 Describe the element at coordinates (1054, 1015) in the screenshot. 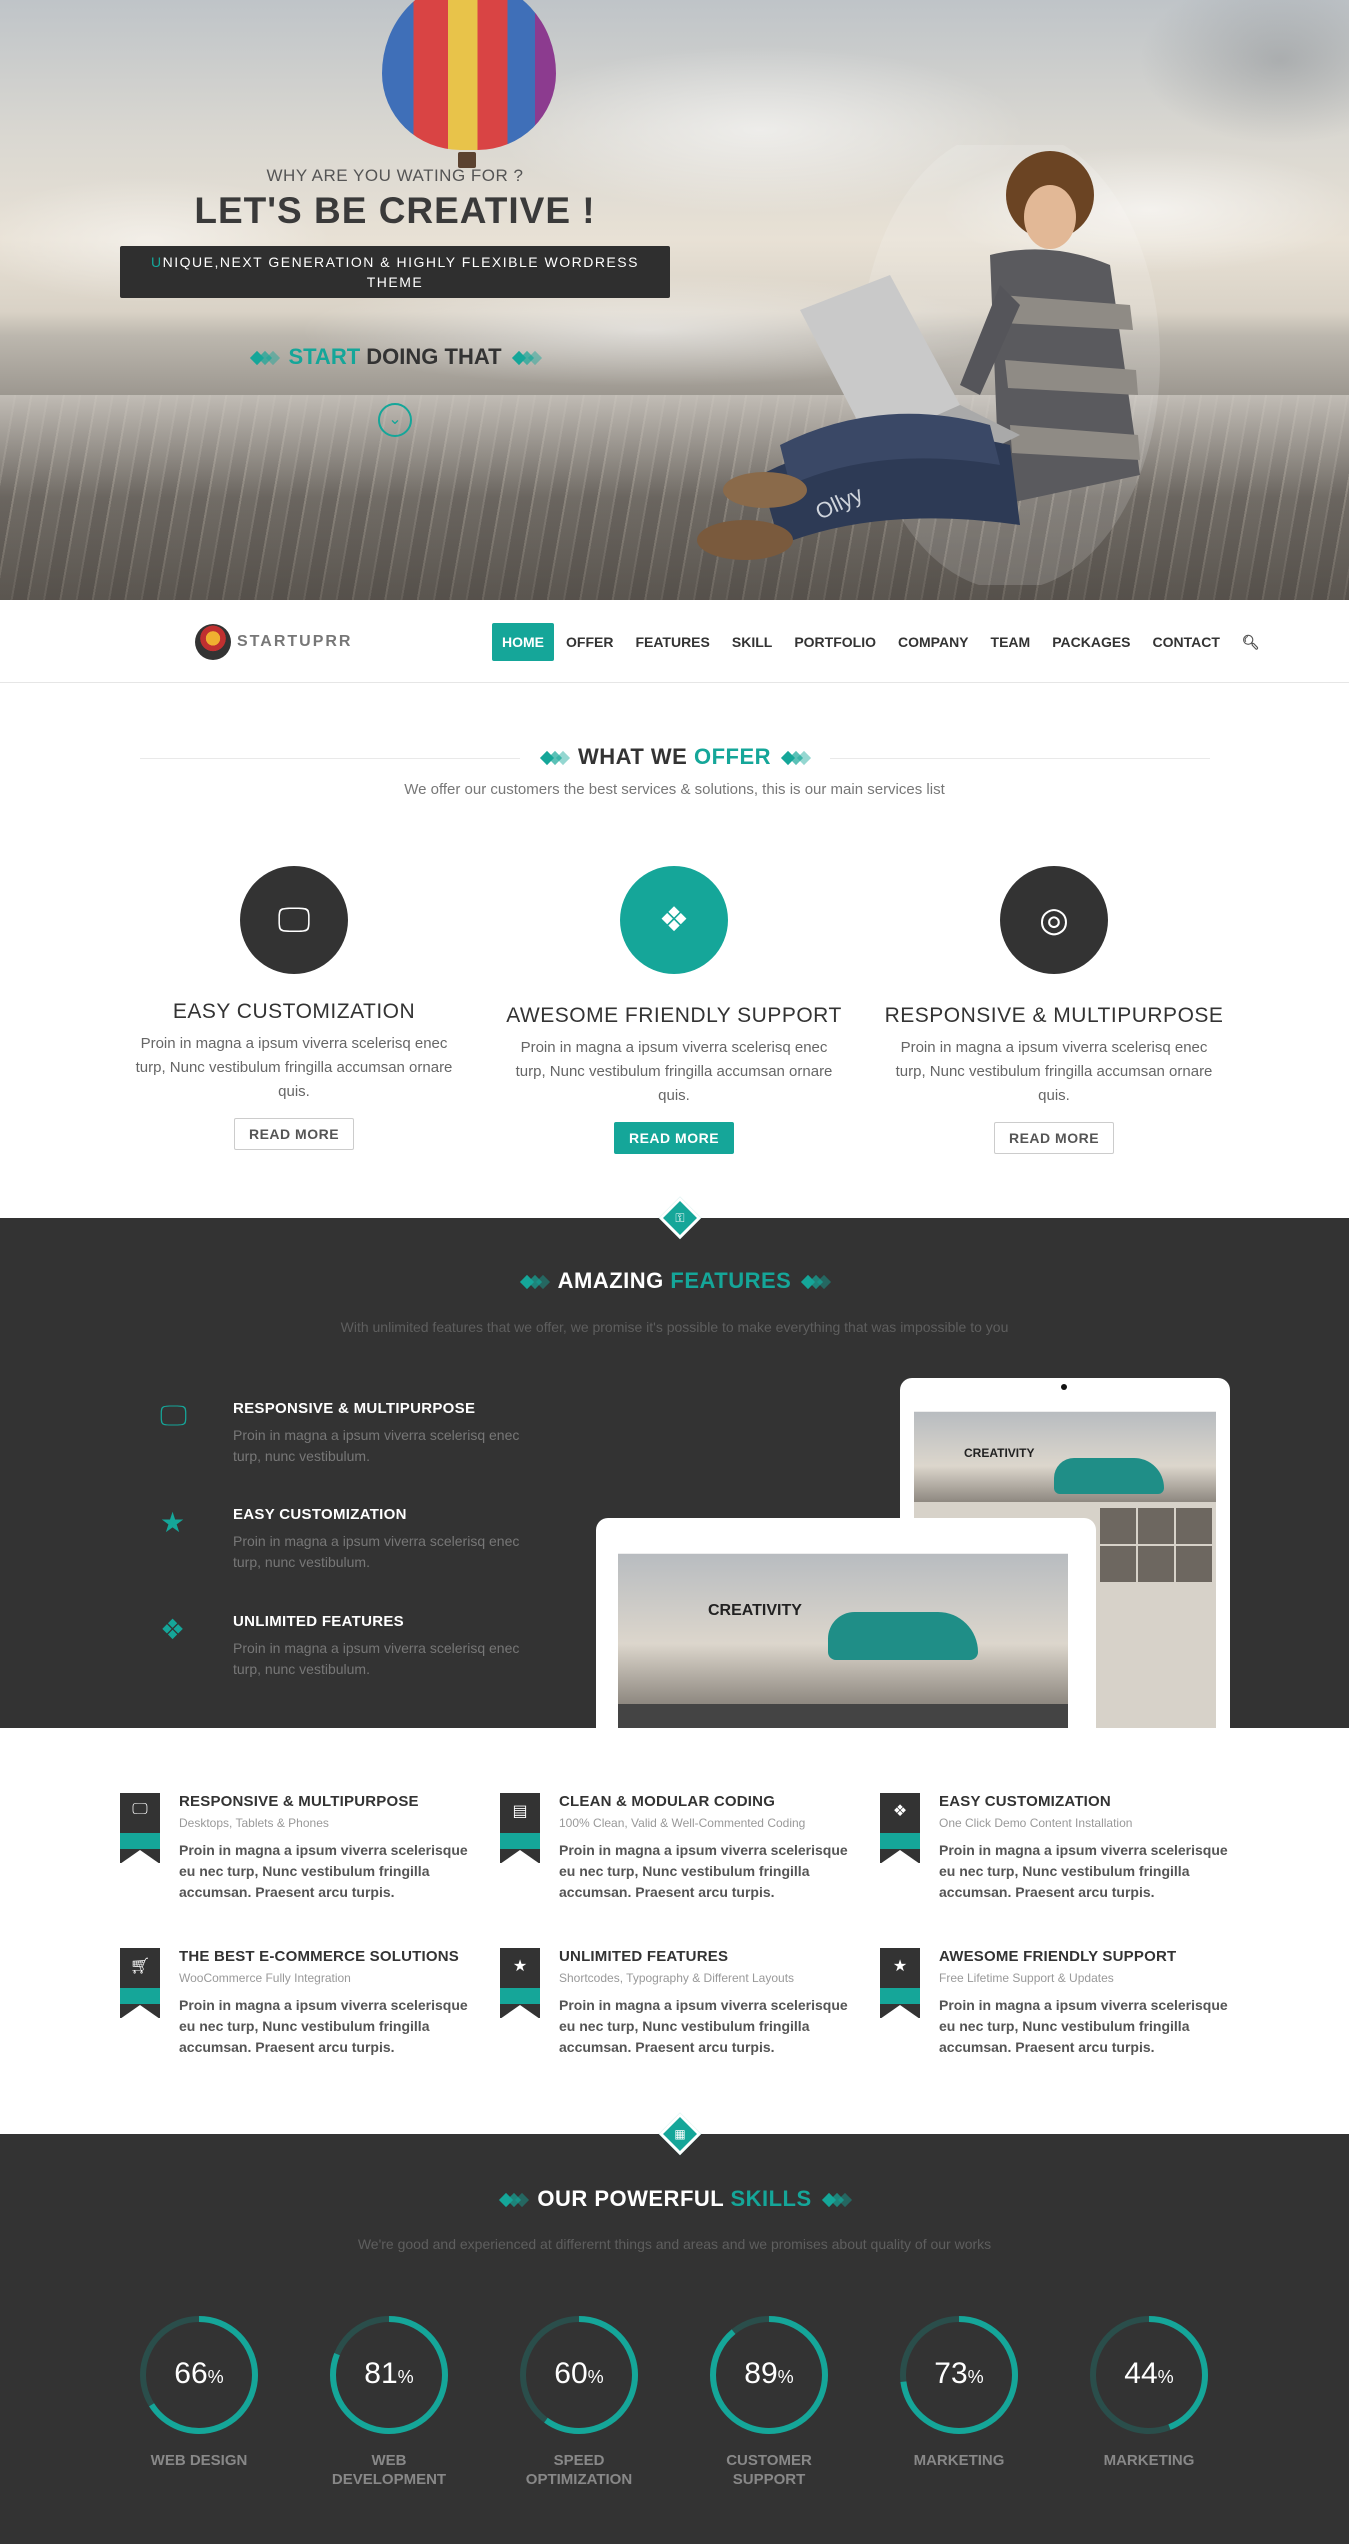

I see `offer-card-title: RESPONSIVE & MULTIPURPOSE` at that location.